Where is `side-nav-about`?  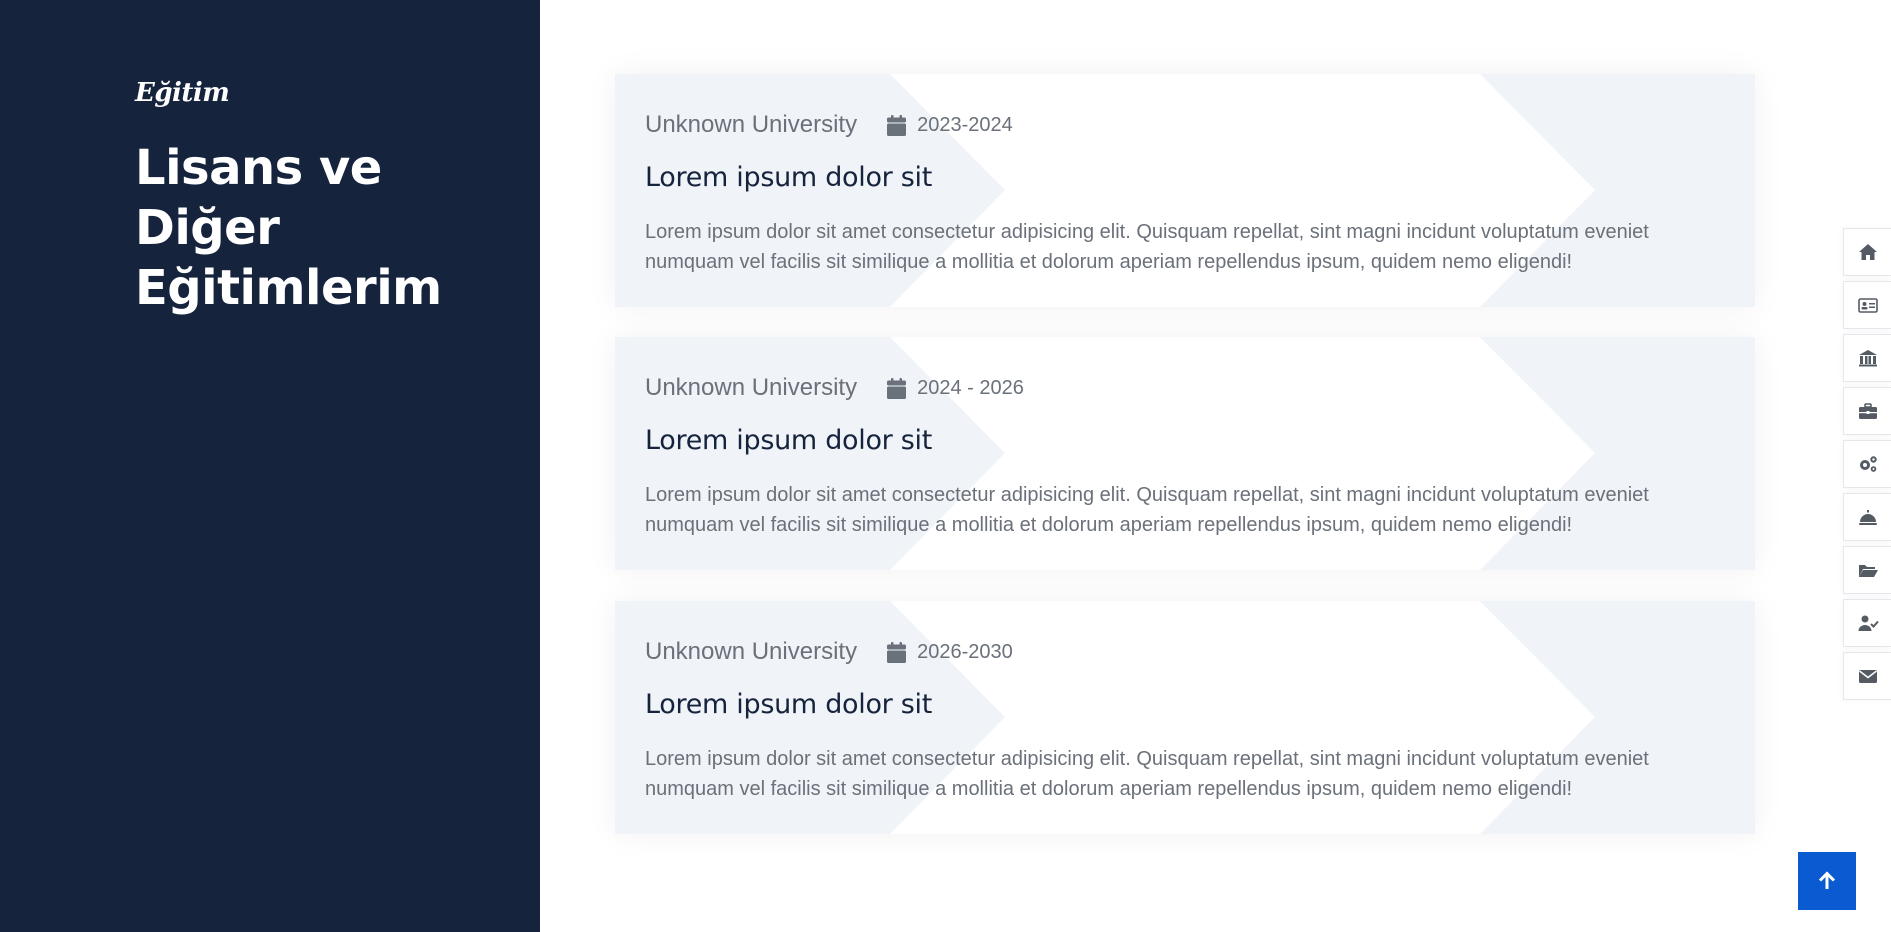
side-nav-about is located at coordinates (1867, 305).